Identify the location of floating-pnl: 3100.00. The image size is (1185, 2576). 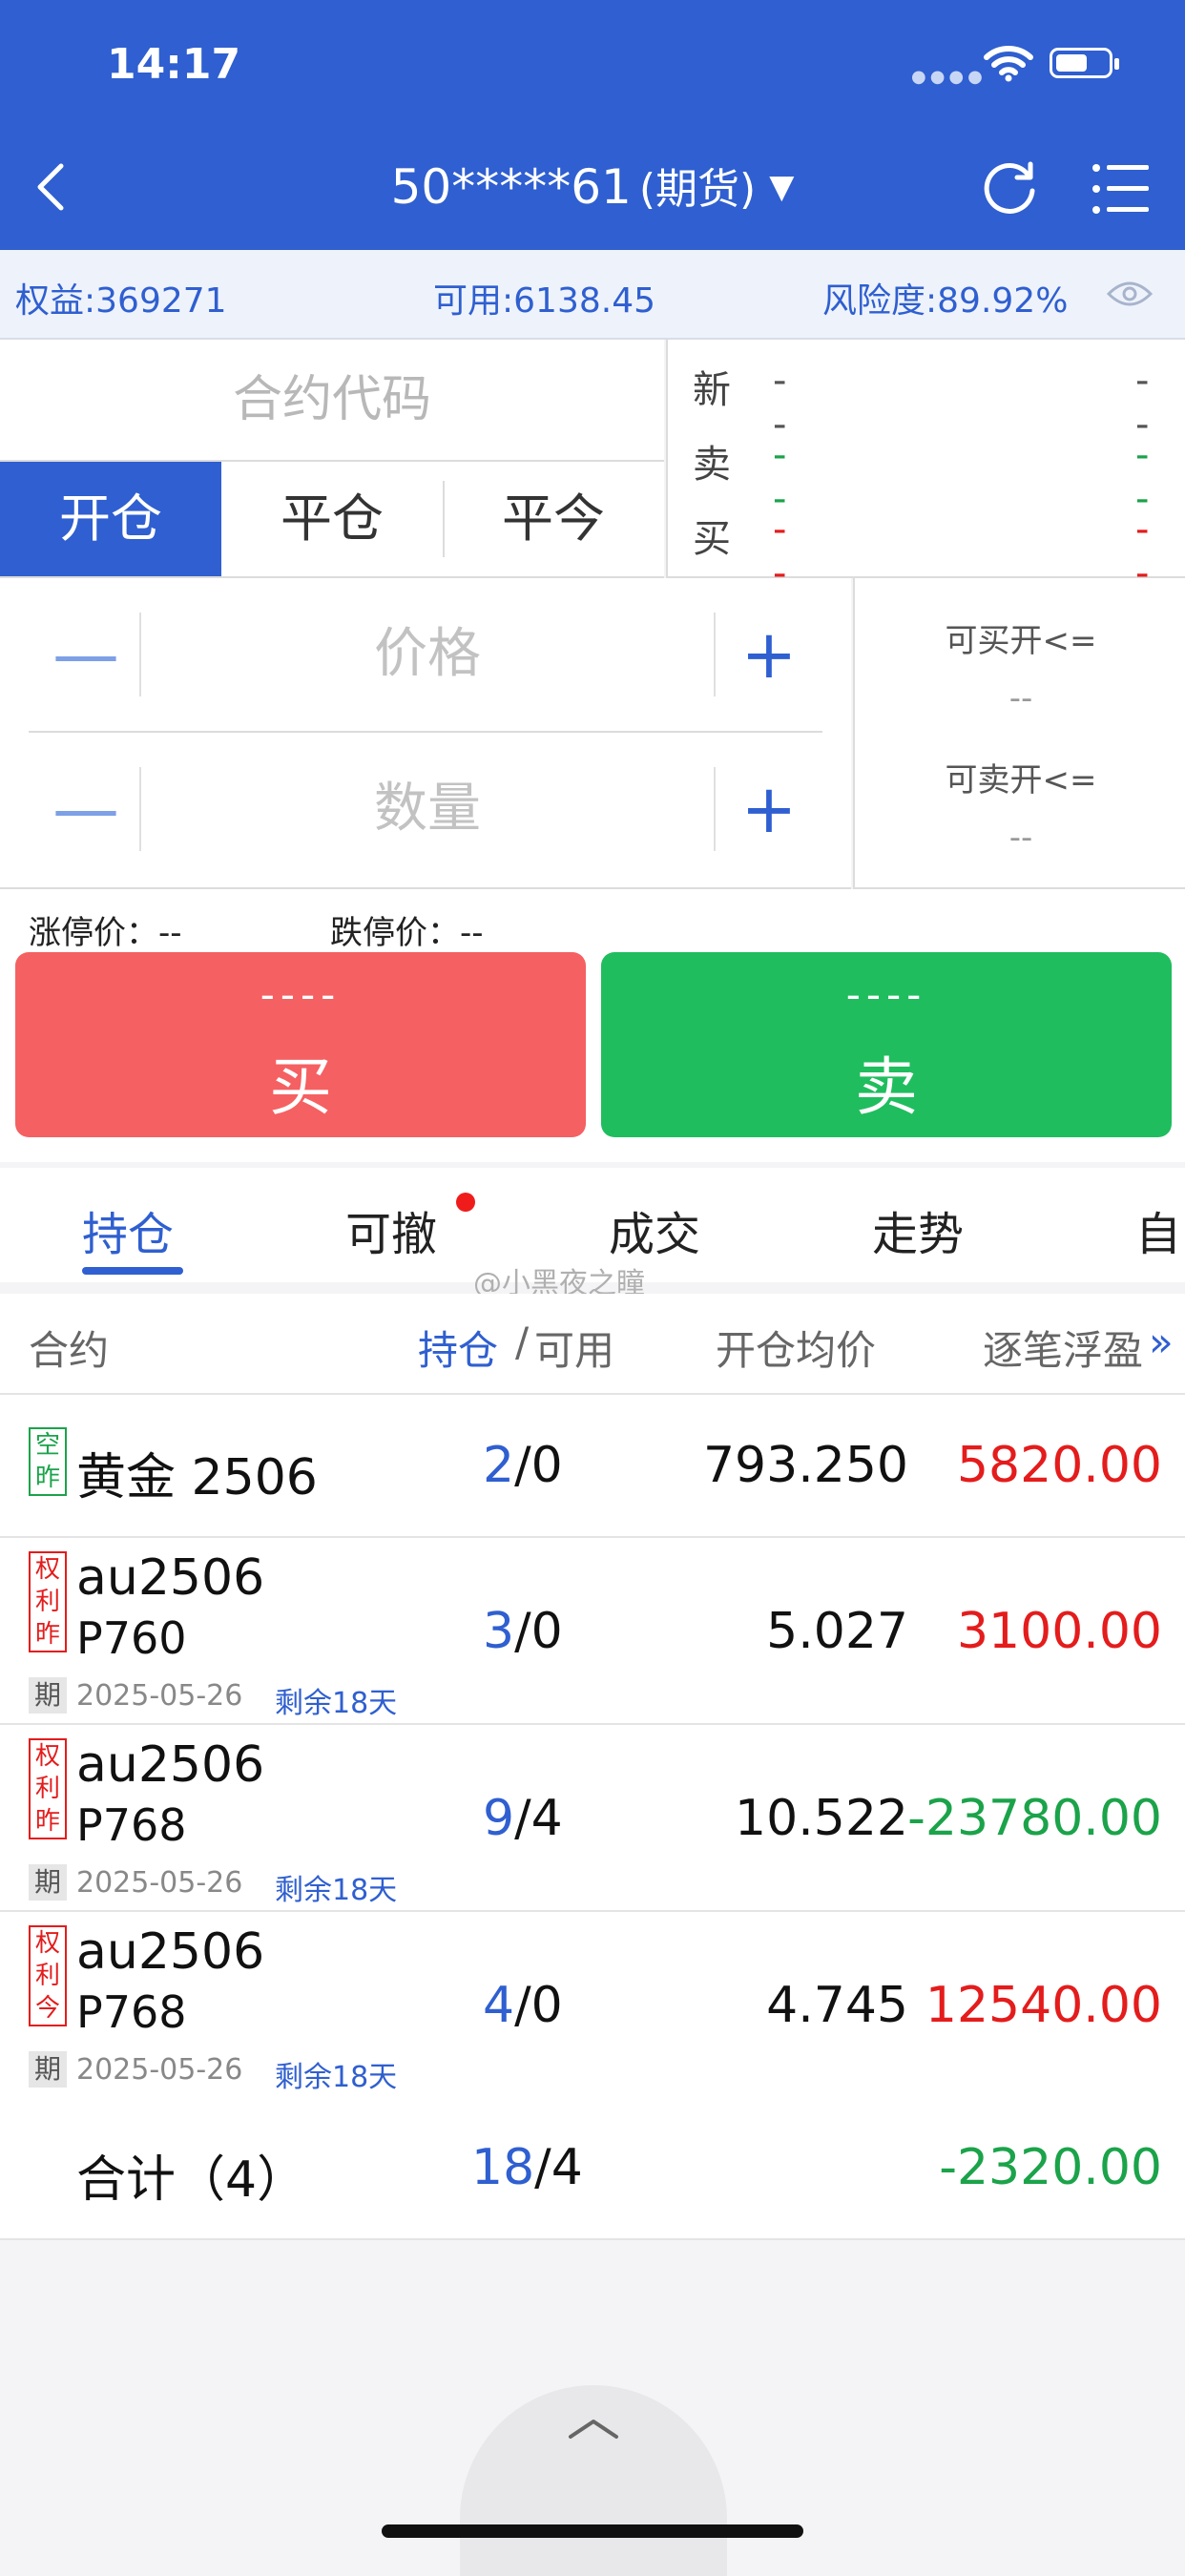
(1059, 1631).